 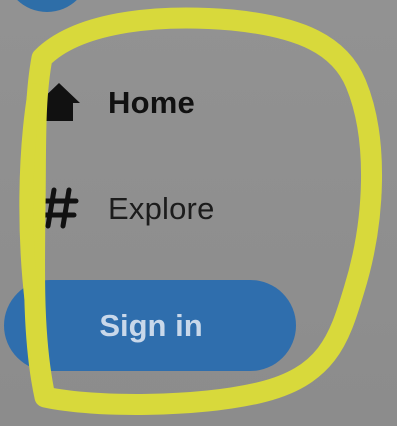 I want to click on nav-item-home: Home, so click(x=113, y=102).